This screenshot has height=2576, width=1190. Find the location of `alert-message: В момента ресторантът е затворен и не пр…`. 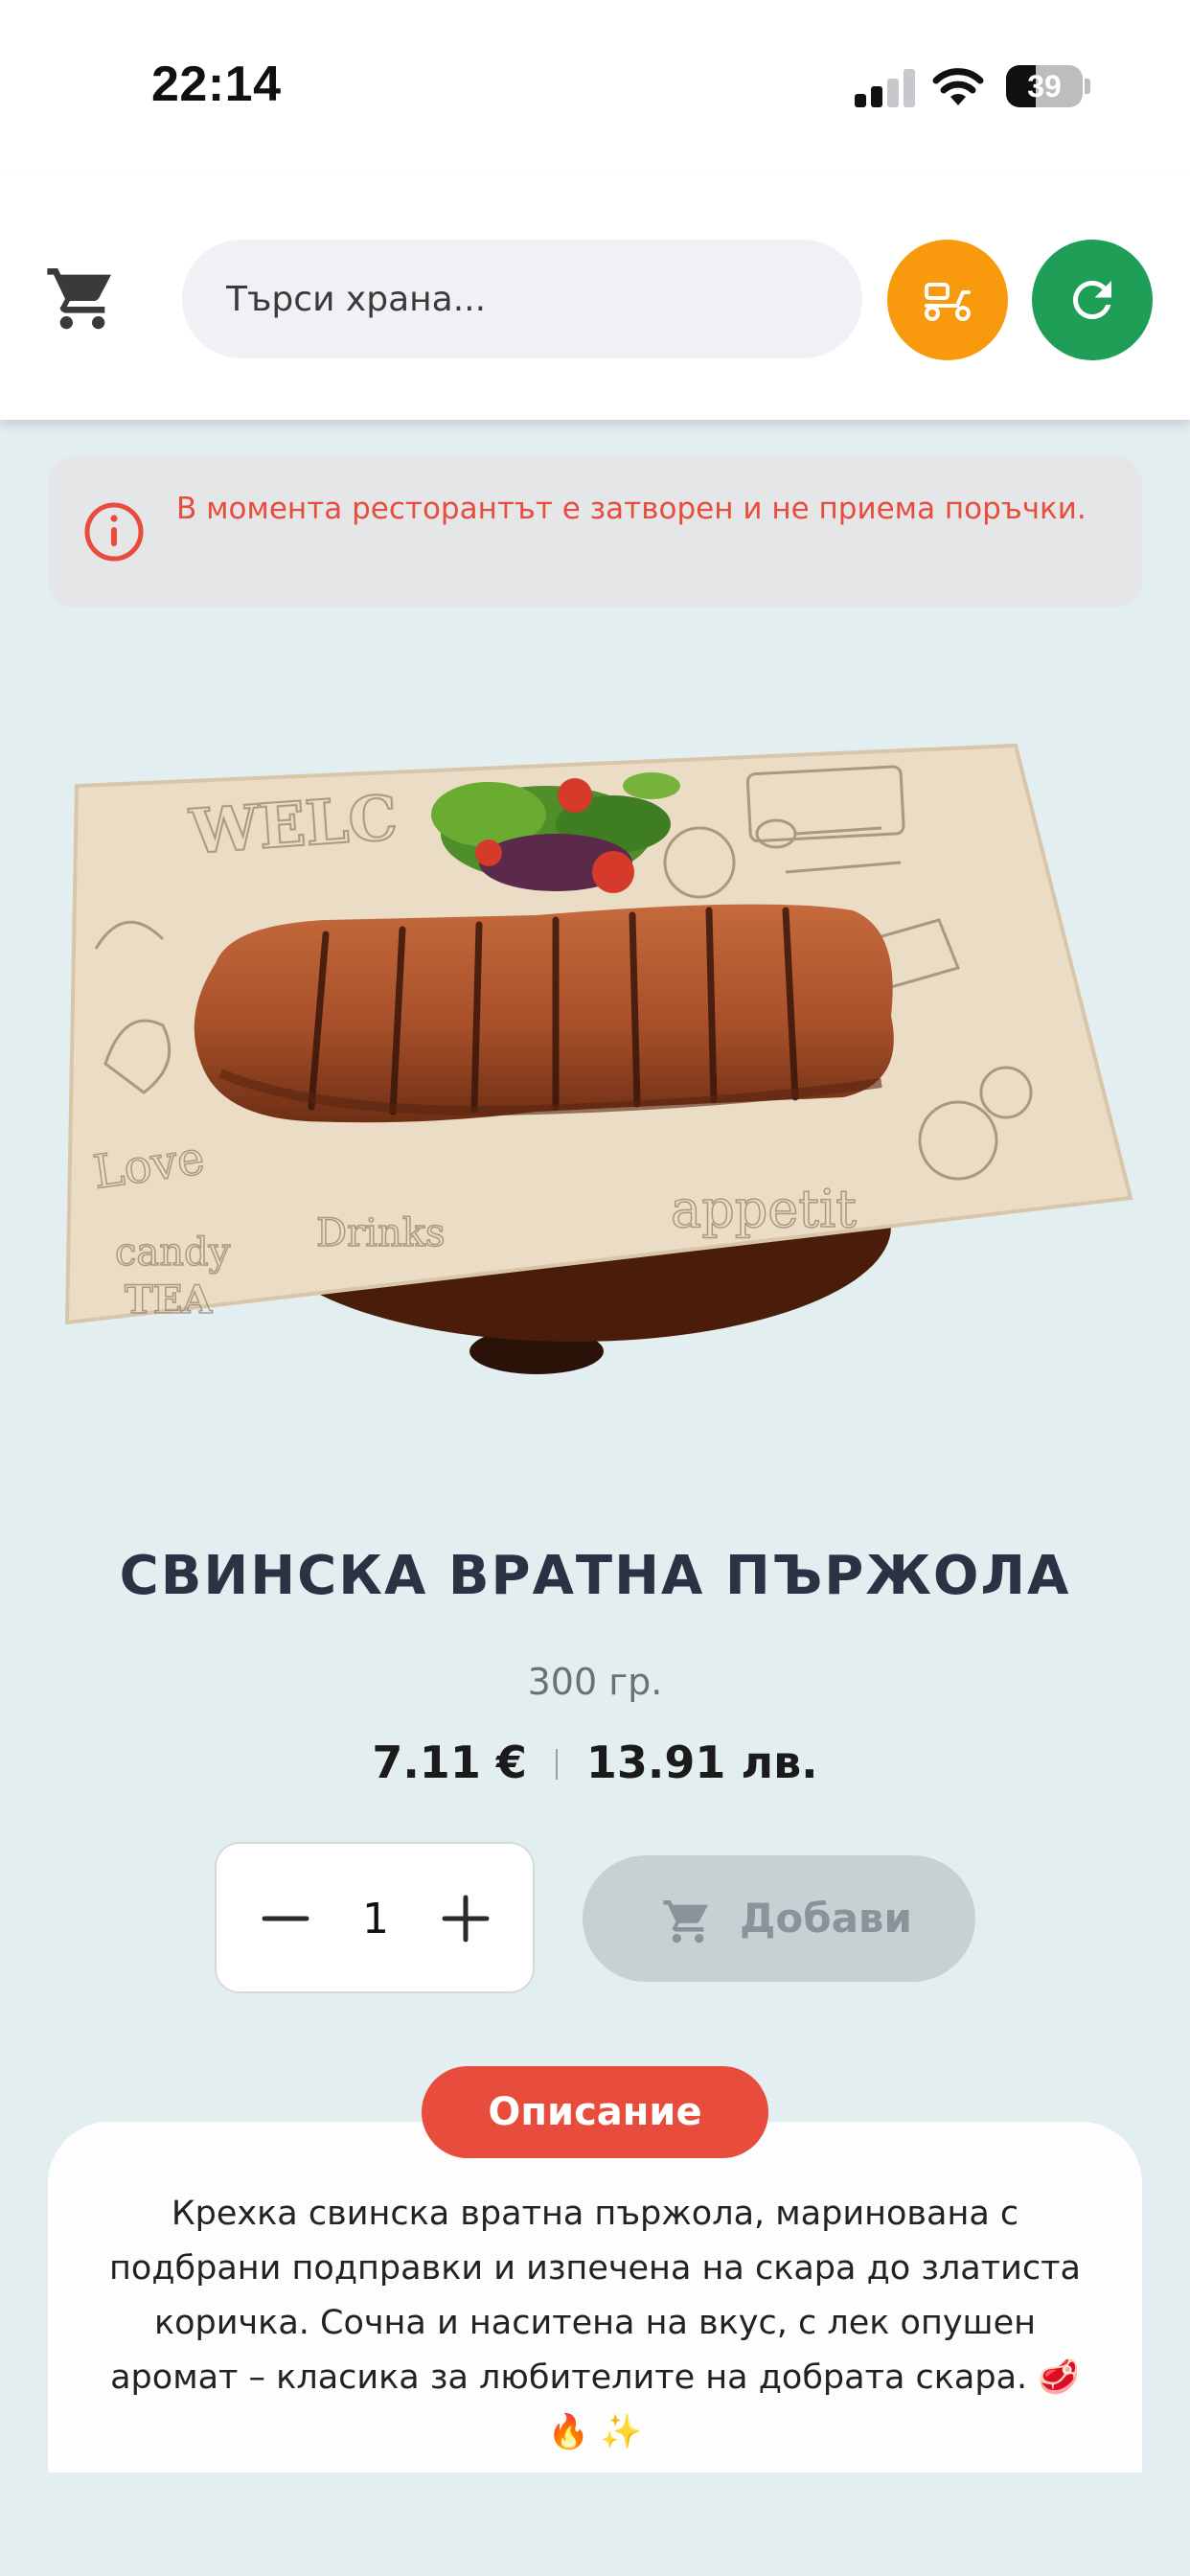

alert-message: В момента ресторантът е затворен и не пр… is located at coordinates (632, 509).